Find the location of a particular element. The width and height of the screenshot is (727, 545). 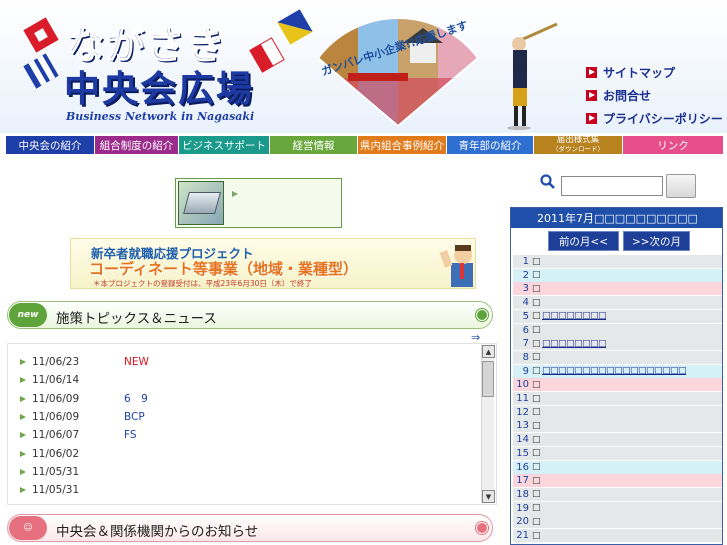

news-item: 11/06/14 is located at coordinates (72, 380).